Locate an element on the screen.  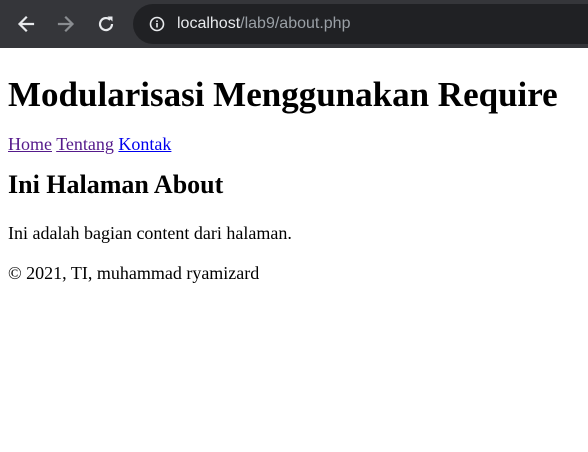
content-paragraph: Ini adalah bagian content dari halaman. is located at coordinates (150, 233).